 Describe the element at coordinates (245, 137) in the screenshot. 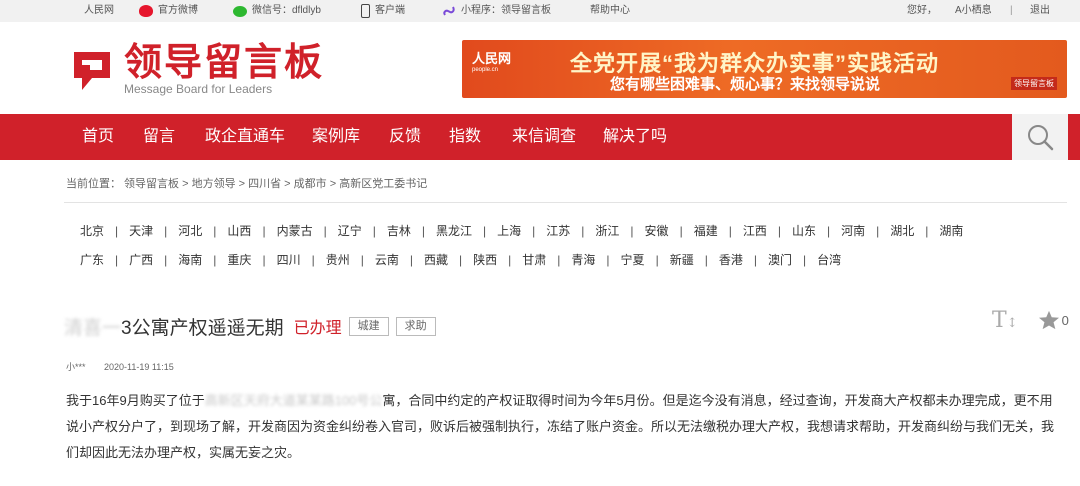

I see `nav-enterprise-channel: 政企直通车` at that location.